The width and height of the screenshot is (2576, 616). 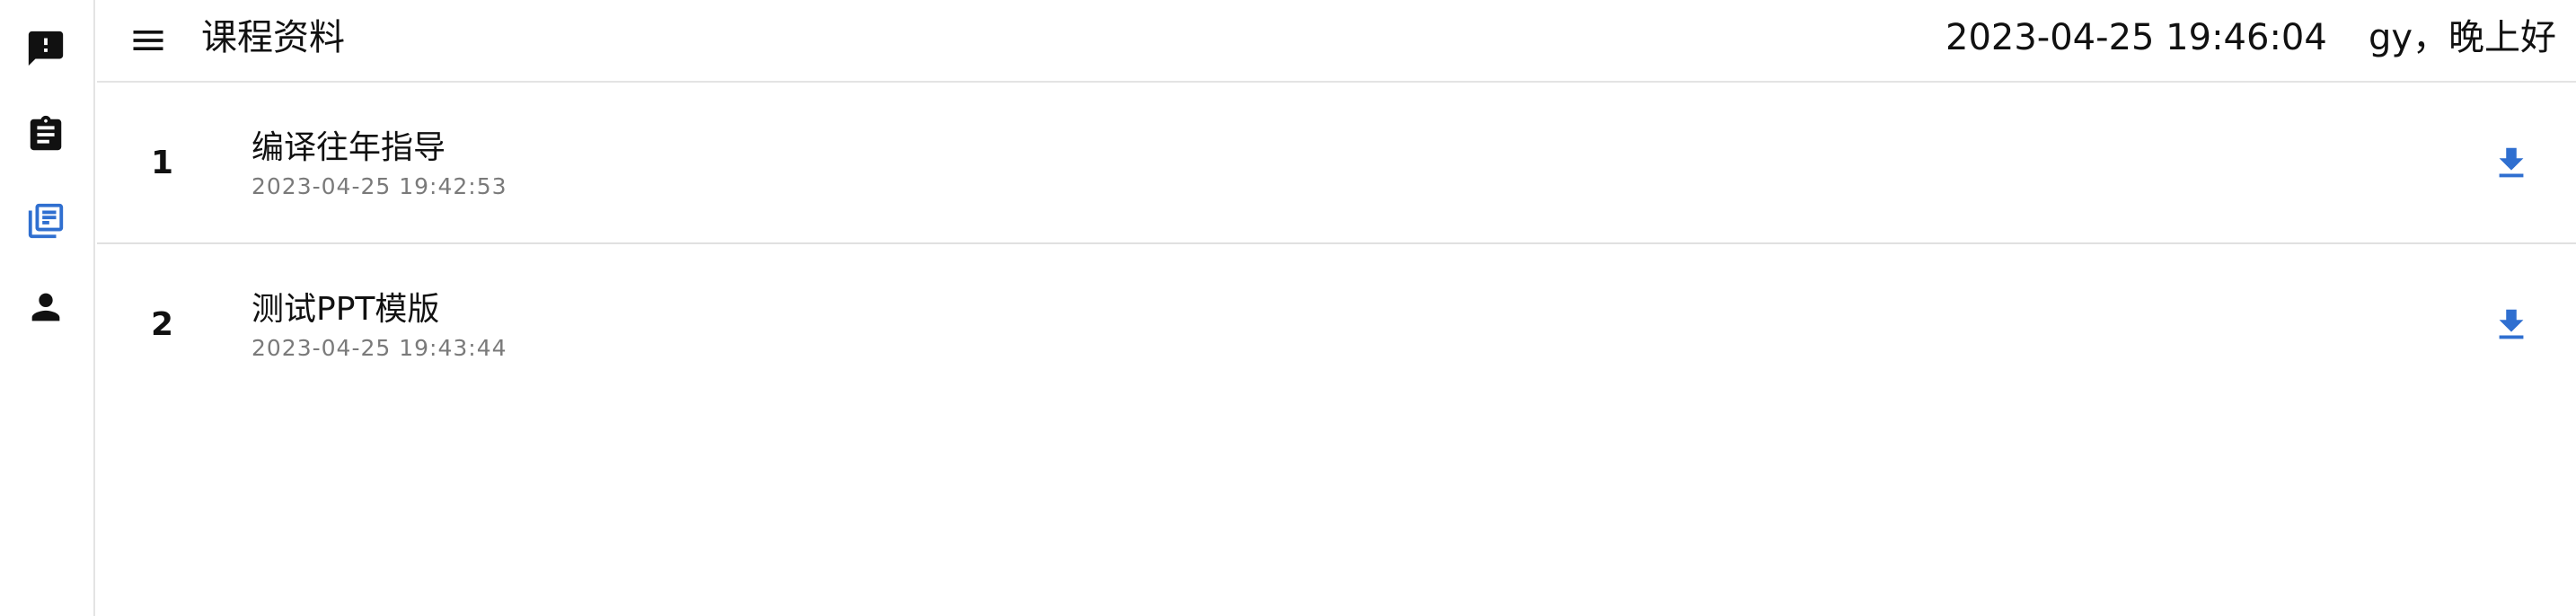 I want to click on item-index: 1, so click(x=162, y=163).